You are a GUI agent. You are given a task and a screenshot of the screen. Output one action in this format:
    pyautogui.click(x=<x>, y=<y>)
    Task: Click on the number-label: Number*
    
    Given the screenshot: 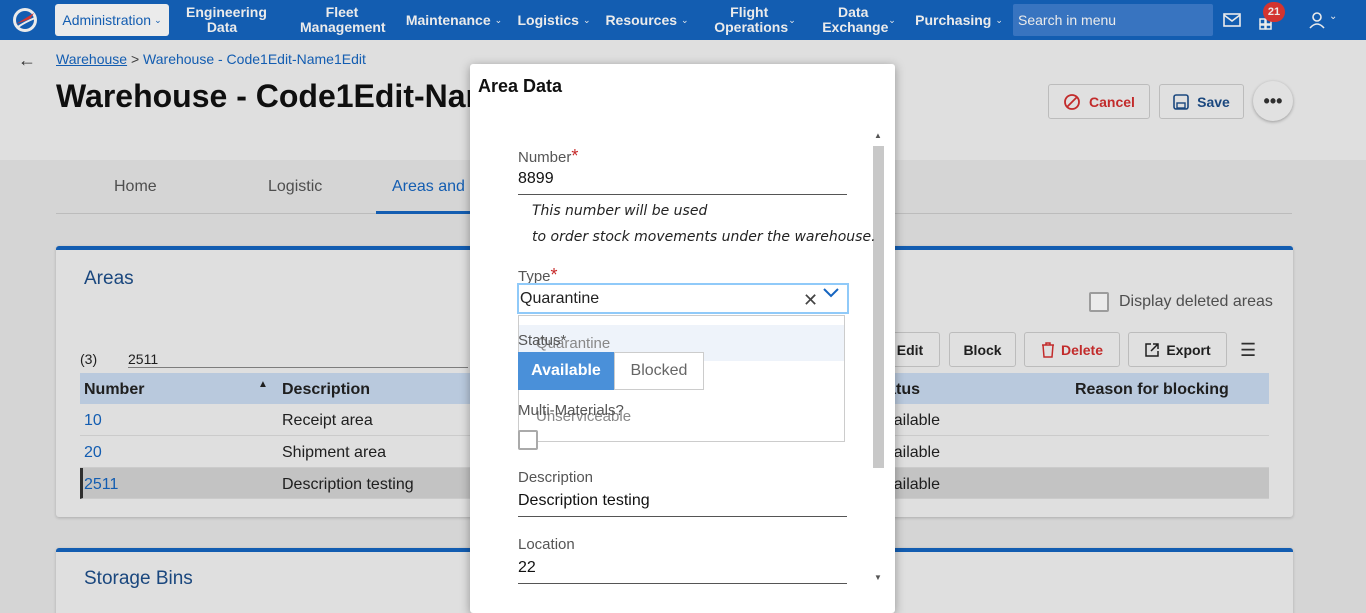 What is the action you would take?
    pyautogui.click(x=548, y=156)
    